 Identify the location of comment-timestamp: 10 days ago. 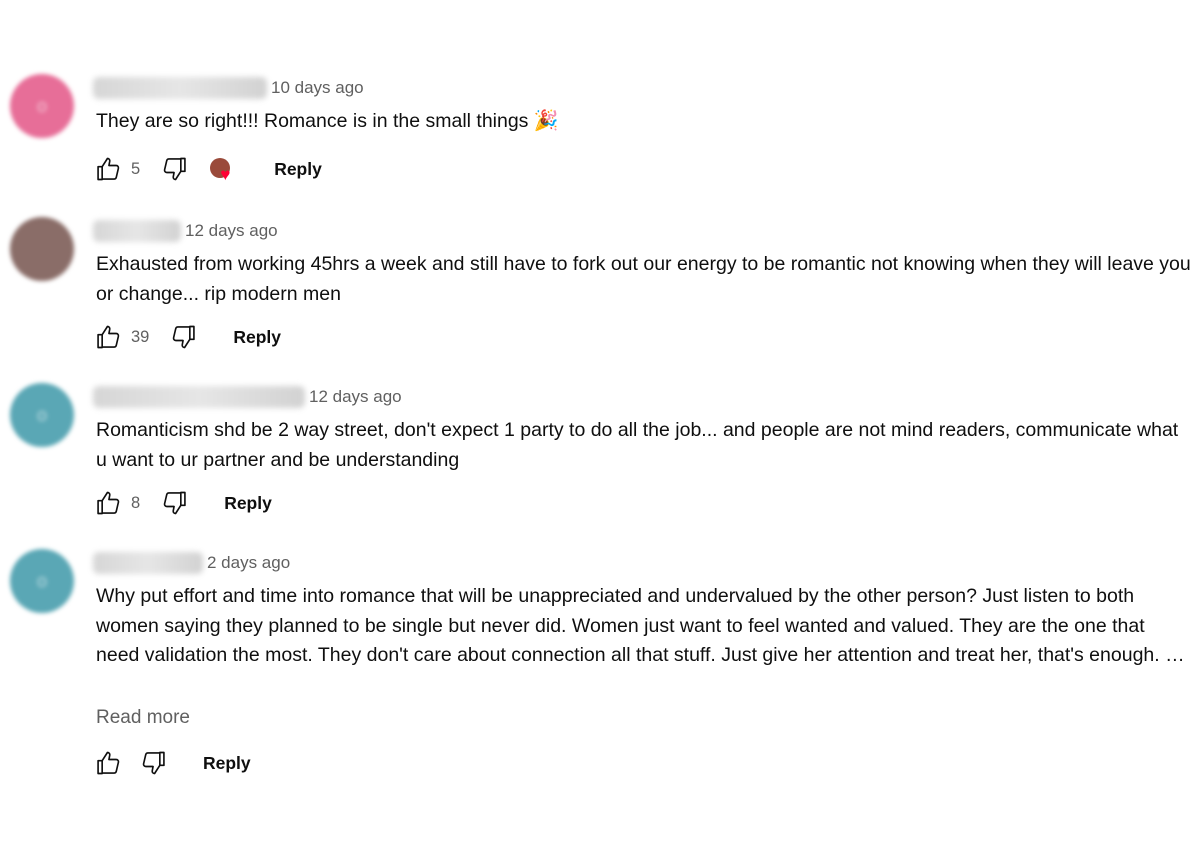
(317, 88).